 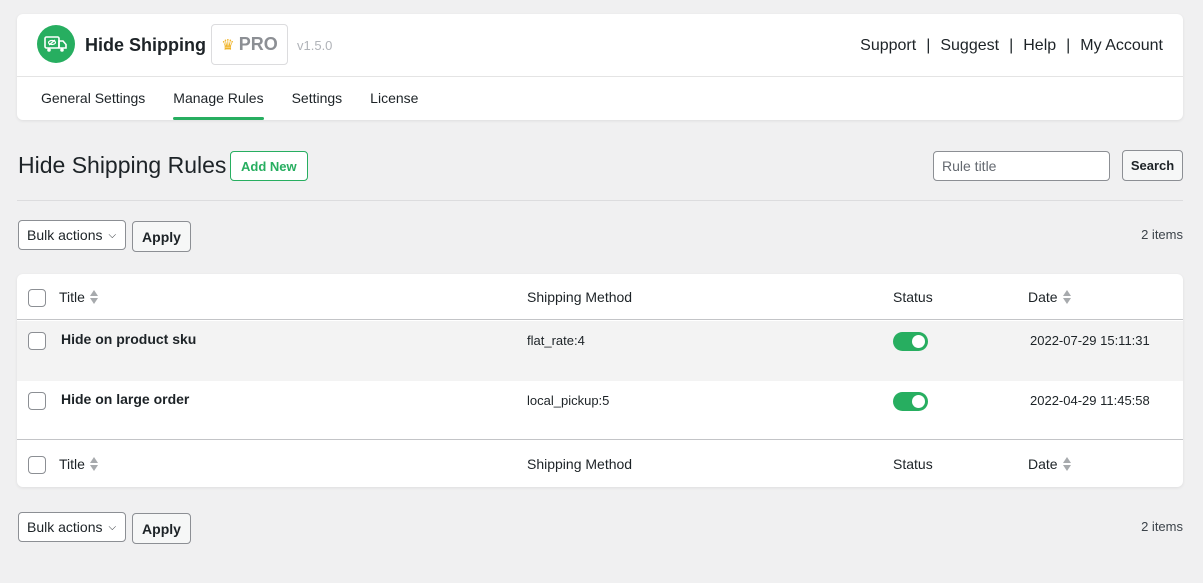 What do you see at coordinates (1039, 46) in the screenshot?
I see `help-link: Help` at bounding box center [1039, 46].